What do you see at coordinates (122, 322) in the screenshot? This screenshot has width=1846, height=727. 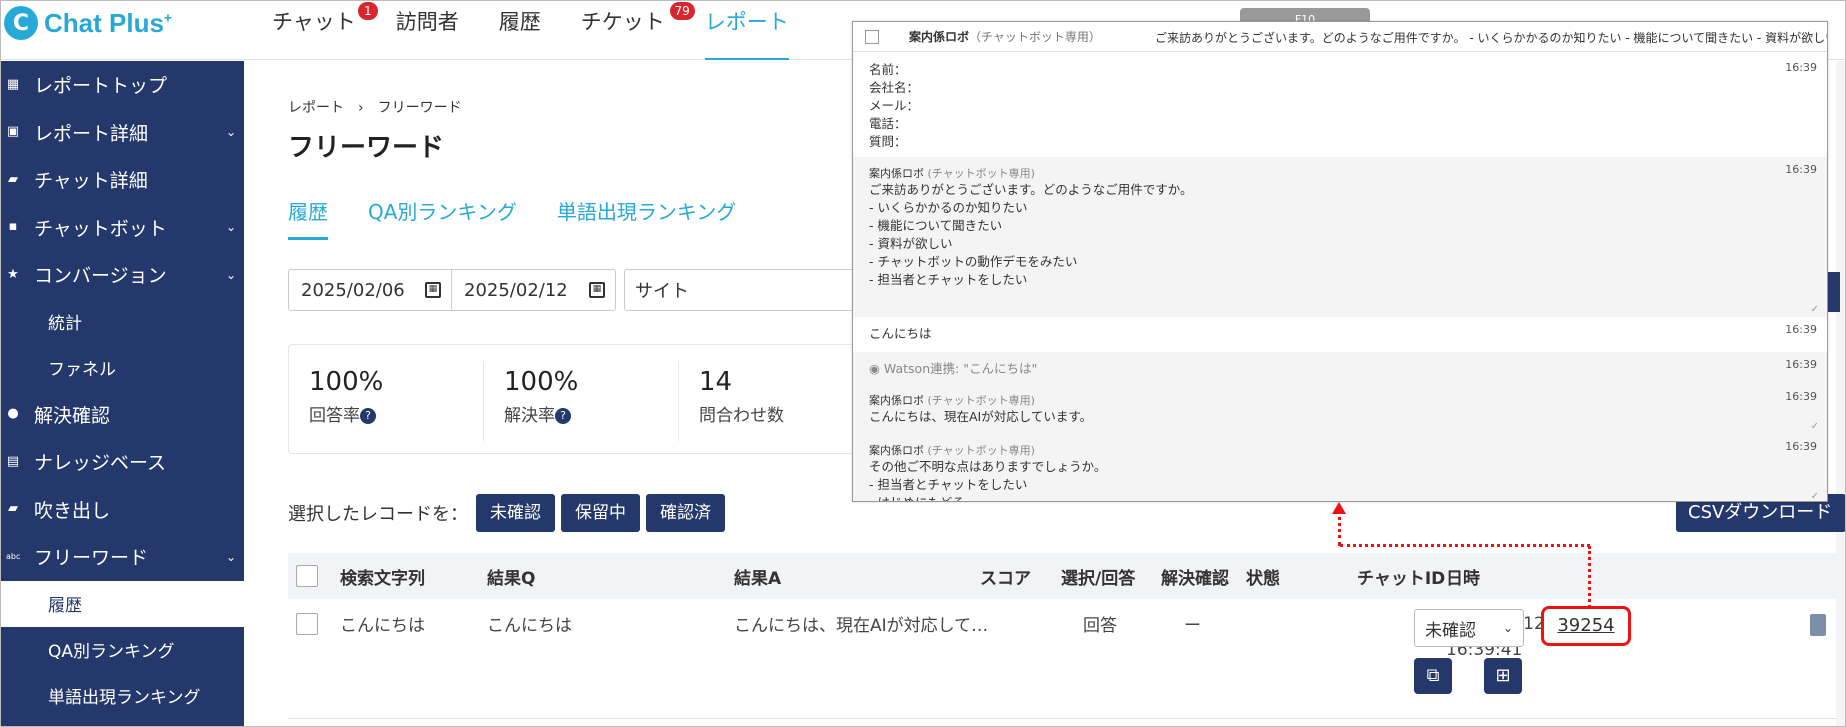 I see `sidebar-sub-stats: 統計` at bounding box center [122, 322].